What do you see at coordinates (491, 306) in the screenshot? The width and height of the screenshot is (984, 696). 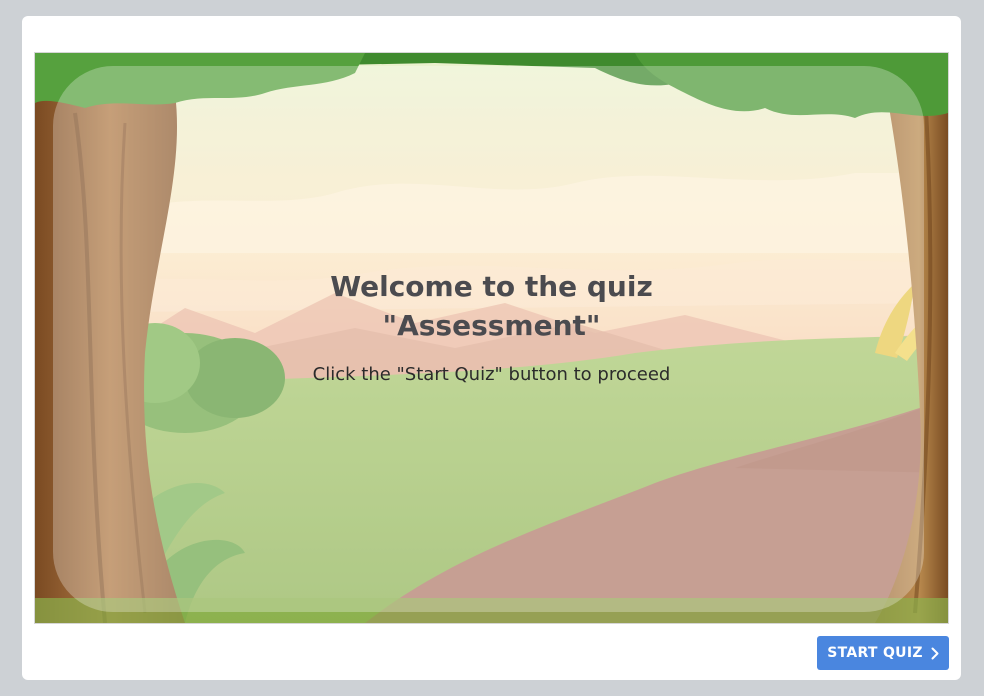 I see `welcome-title: Welcome to the quiz "Assessment"` at bounding box center [491, 306].